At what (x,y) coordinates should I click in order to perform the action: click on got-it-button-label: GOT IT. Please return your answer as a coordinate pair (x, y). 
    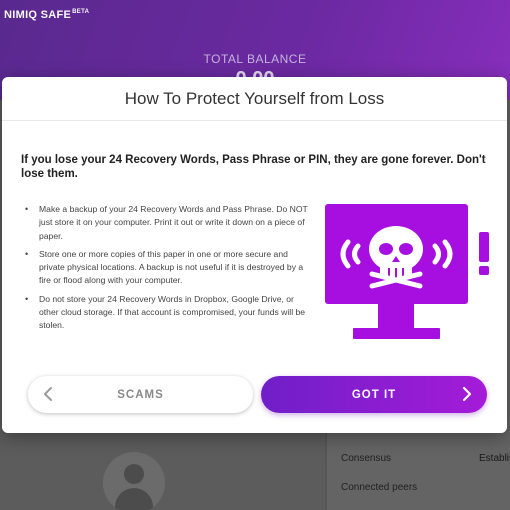
    Looking at the image, I should click on (374, 394).